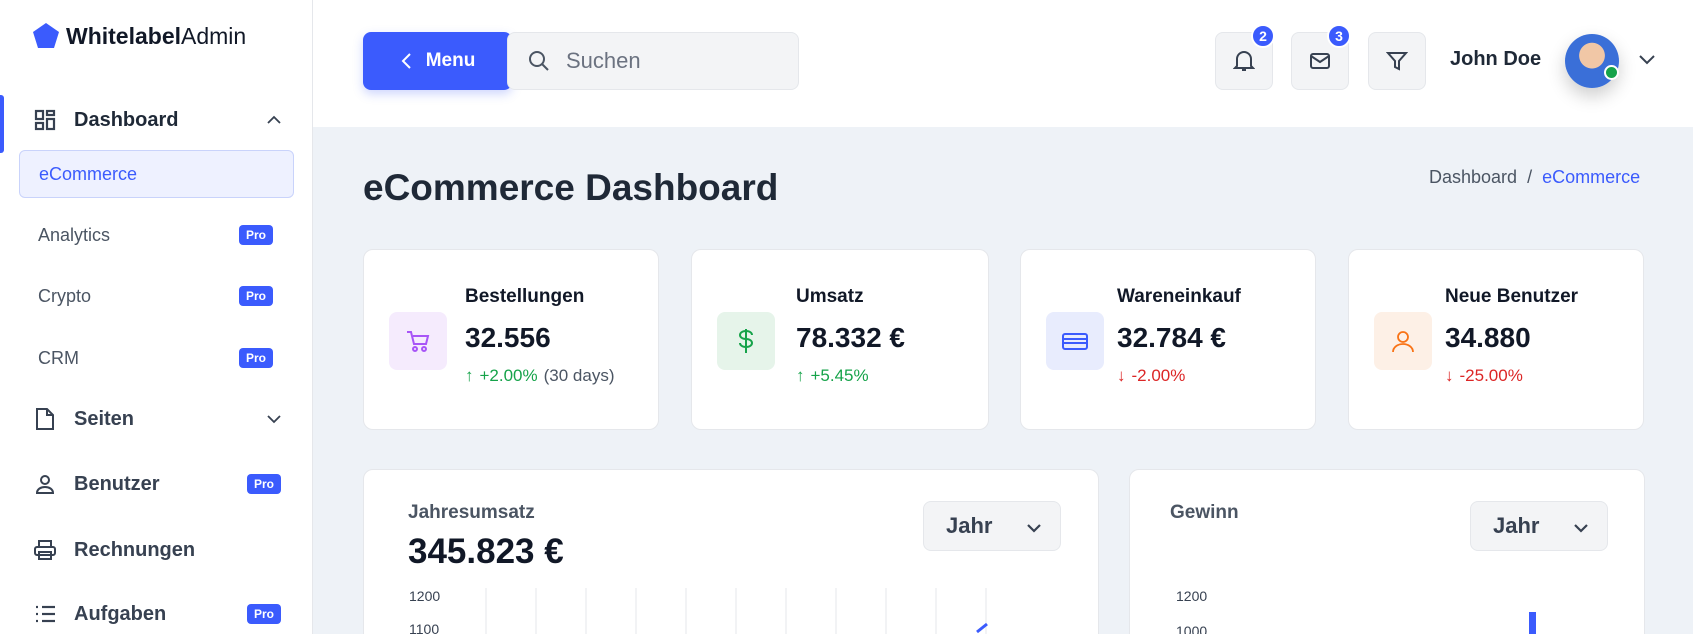 This screenshot has height=634, width=1693. I want to click on stat-value: 34.880, so click(1488, 337).